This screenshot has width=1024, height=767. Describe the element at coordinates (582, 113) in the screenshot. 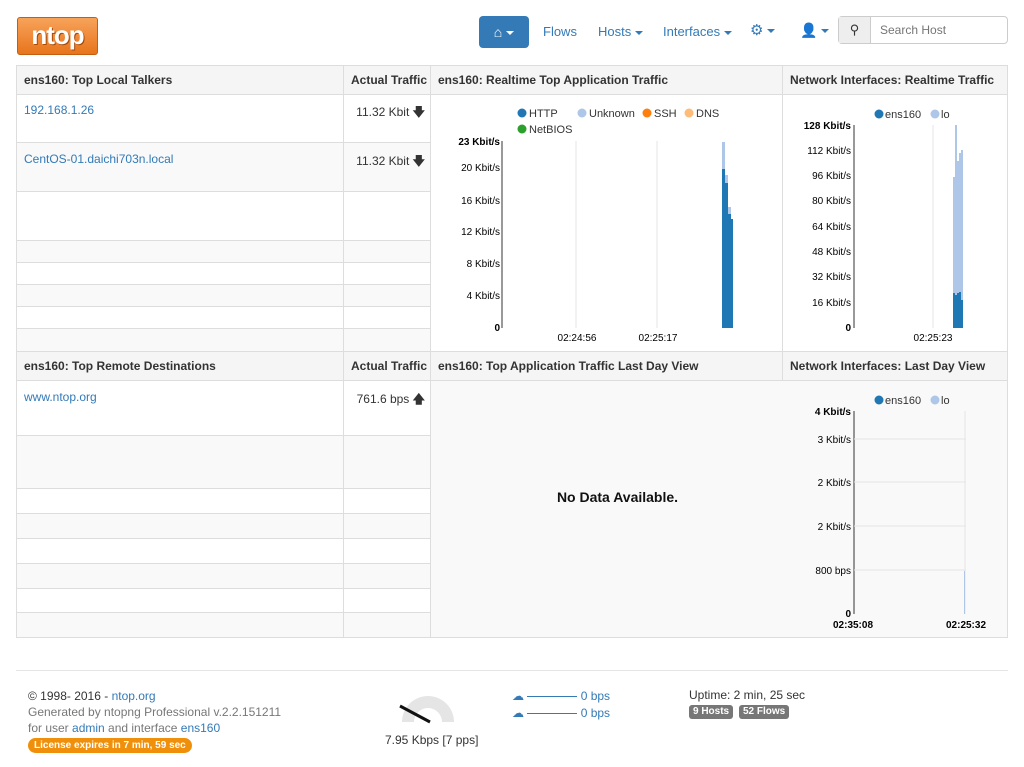

I see `legend-dot-unknown` at that location.